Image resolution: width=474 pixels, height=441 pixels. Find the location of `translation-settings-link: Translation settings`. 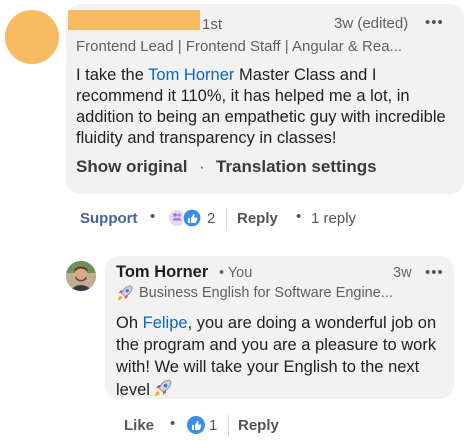

translation-settings-link: Translation settings is located at coordinates (296, 167).